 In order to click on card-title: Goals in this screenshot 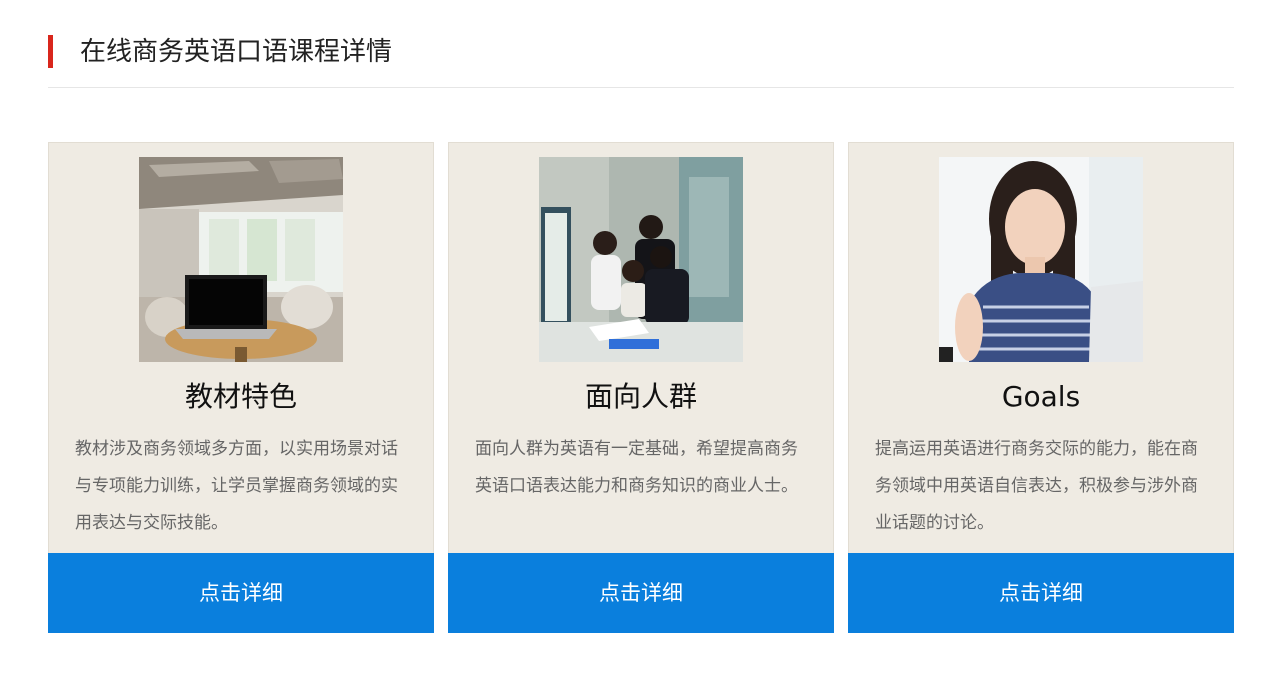, I will do `click(1041, 396)`.